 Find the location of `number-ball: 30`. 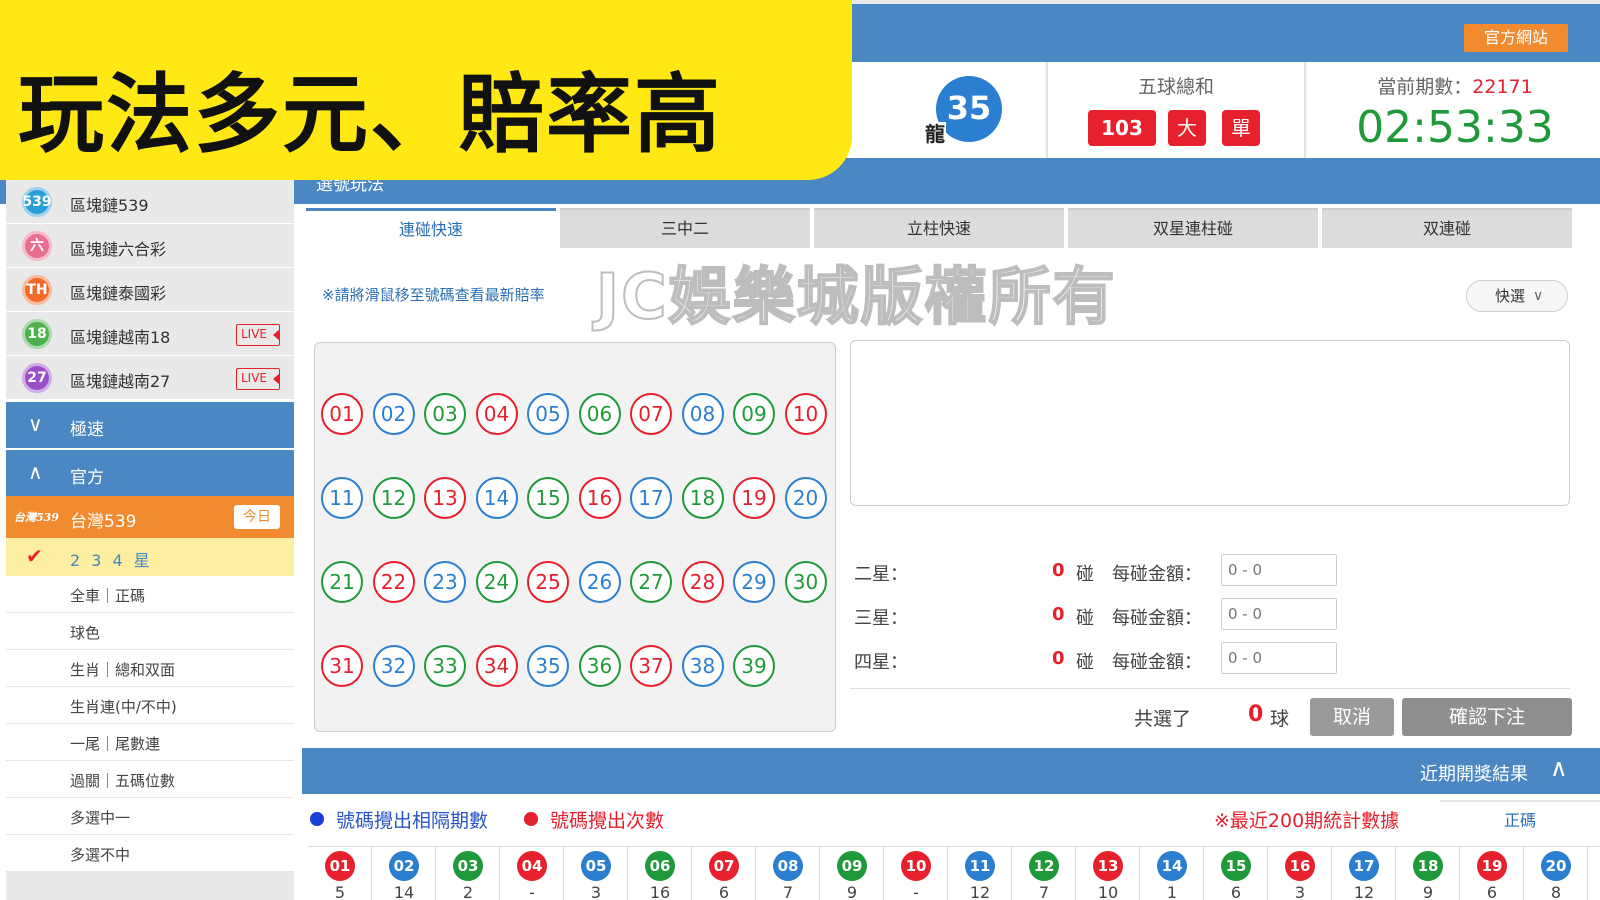

number-ball: 30 is located at coordinates (805, 582).